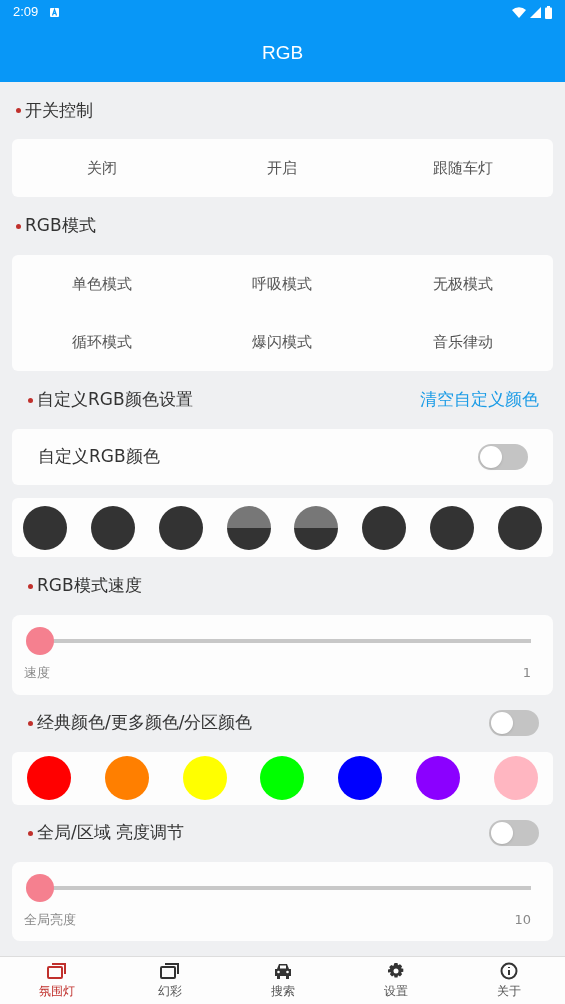 The height and width of the screenshot is (1004, 565). I want to click on nav-tab: 设置, so click(395, 980).